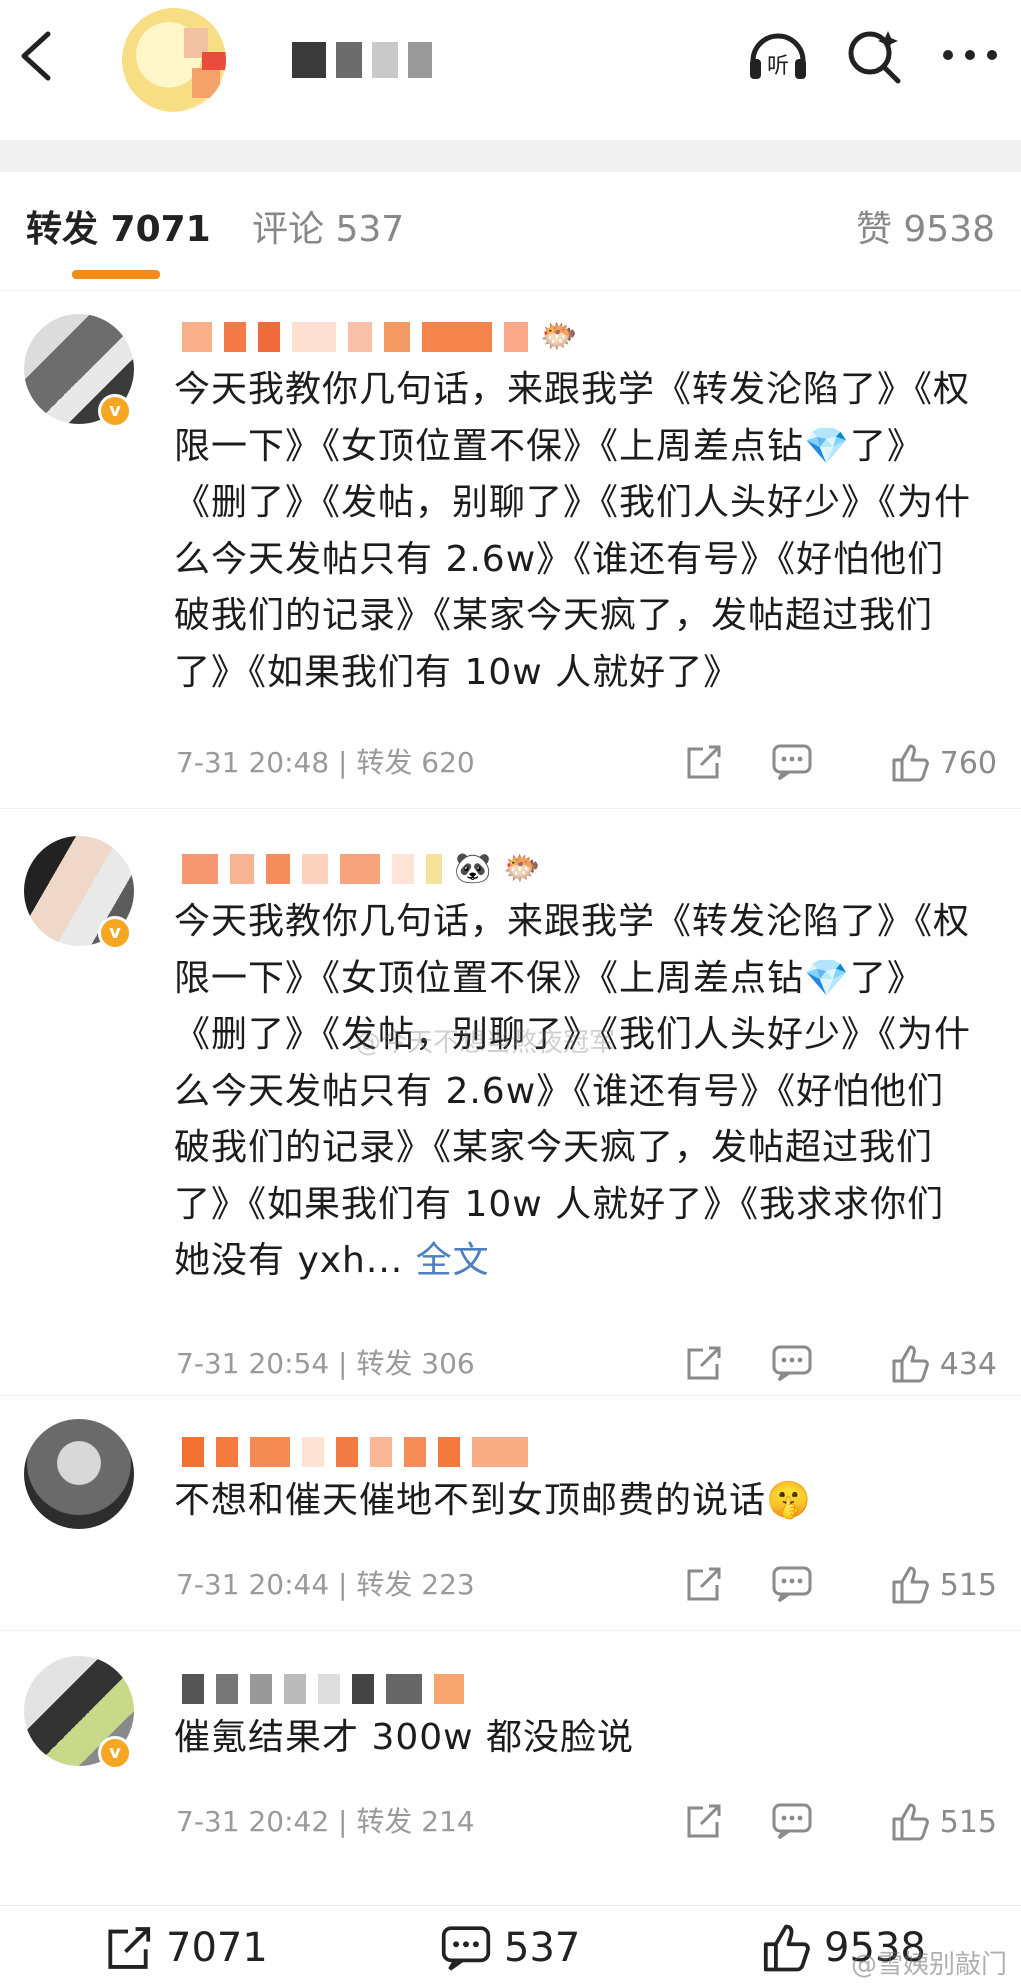 The height and width of the screenshot is (1988, 1021). I want to click on tab-repost: 转发 7071, so click(118, 230).